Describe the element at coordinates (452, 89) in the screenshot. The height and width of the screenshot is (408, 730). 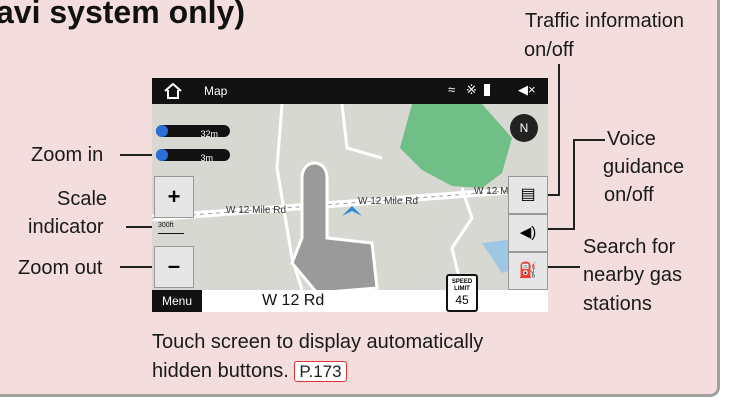
I see `wifi-icon: ≈` at that location.